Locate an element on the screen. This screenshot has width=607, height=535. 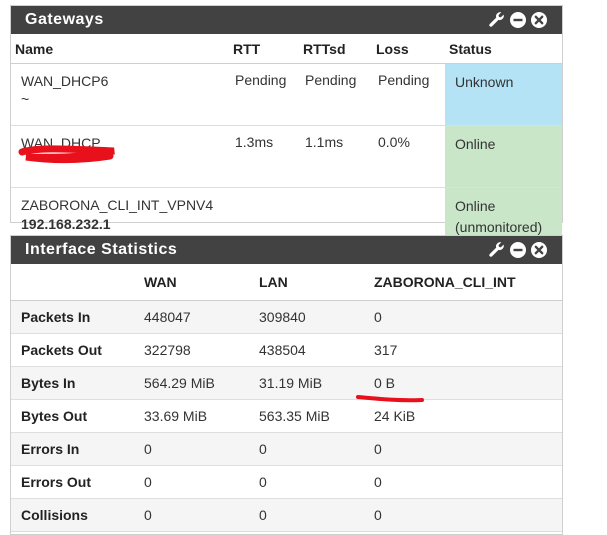
column-header-zaborona: ZABORONA_CLI_INT is located at coordinates (463, 282).